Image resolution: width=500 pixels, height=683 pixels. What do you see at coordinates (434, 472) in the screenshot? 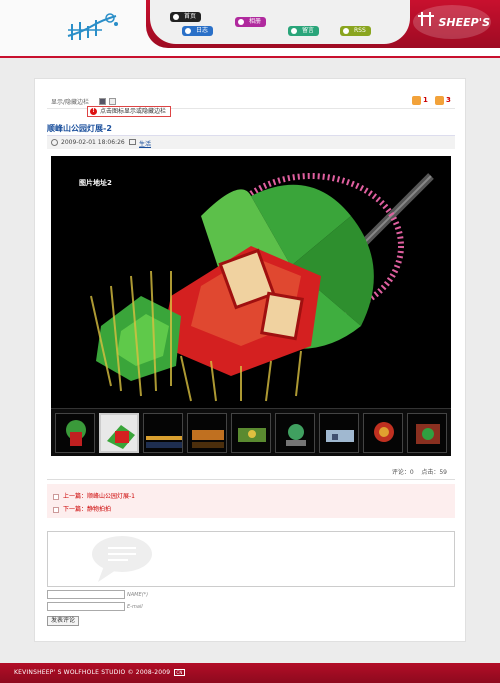
I see `view-count: 点击：59` at bounding box center [434, 472].